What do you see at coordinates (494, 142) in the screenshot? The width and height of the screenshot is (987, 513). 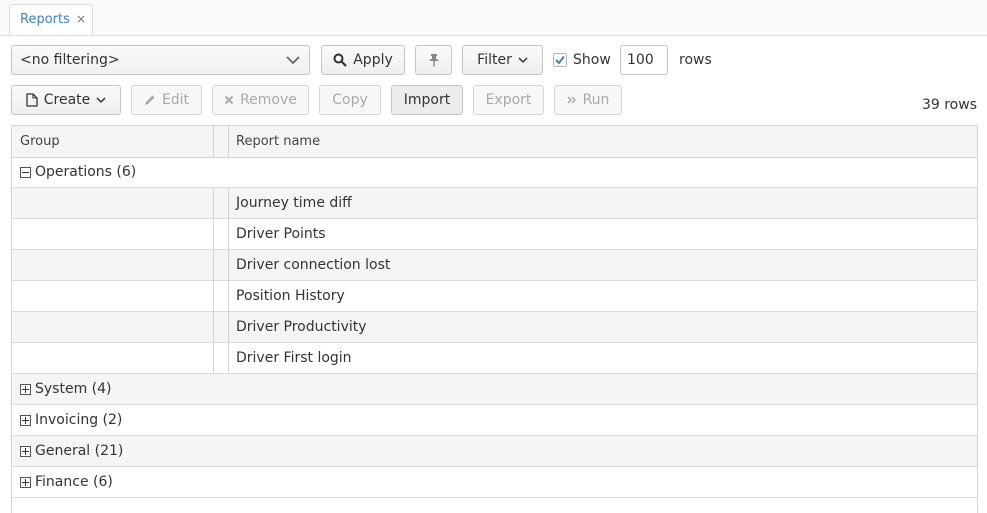 I see `grid-header: Group Report name` at bounding box center [494, 142].